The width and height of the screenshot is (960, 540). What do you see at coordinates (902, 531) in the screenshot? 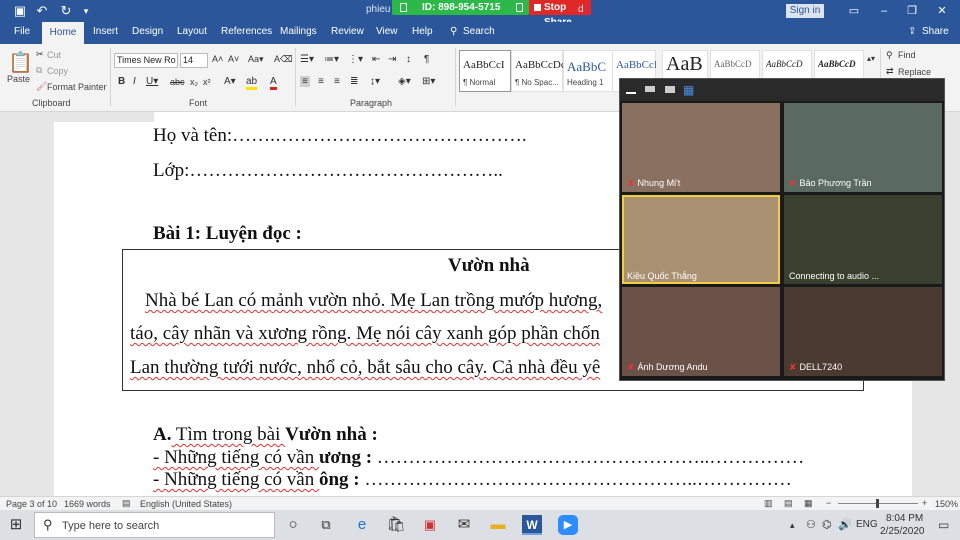
I see `clock-date: 2/25/2020` at bounding box center [902, 531].